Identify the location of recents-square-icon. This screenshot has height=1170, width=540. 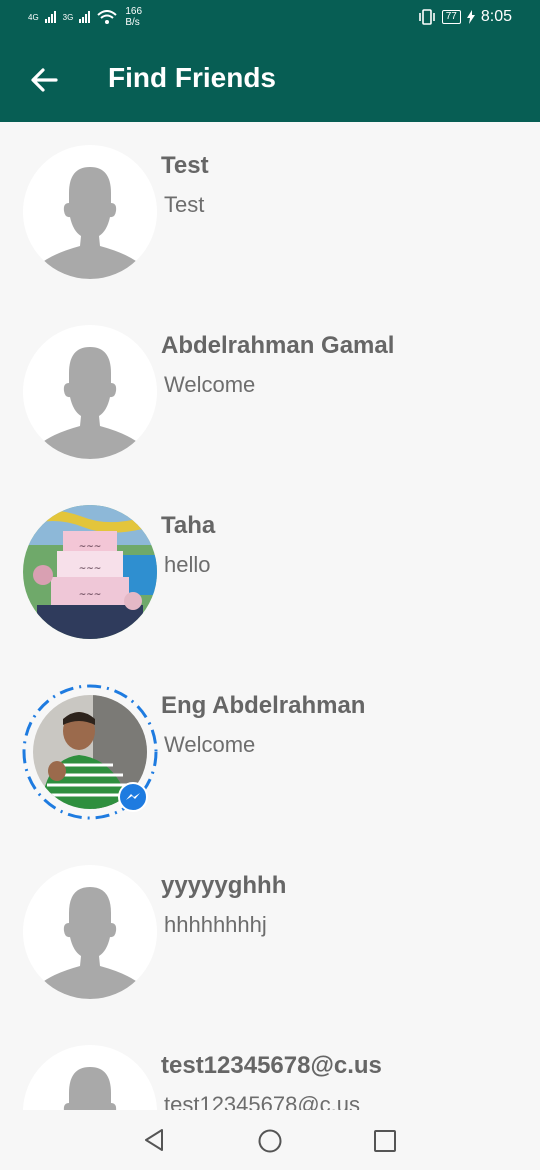
(385, 1141).